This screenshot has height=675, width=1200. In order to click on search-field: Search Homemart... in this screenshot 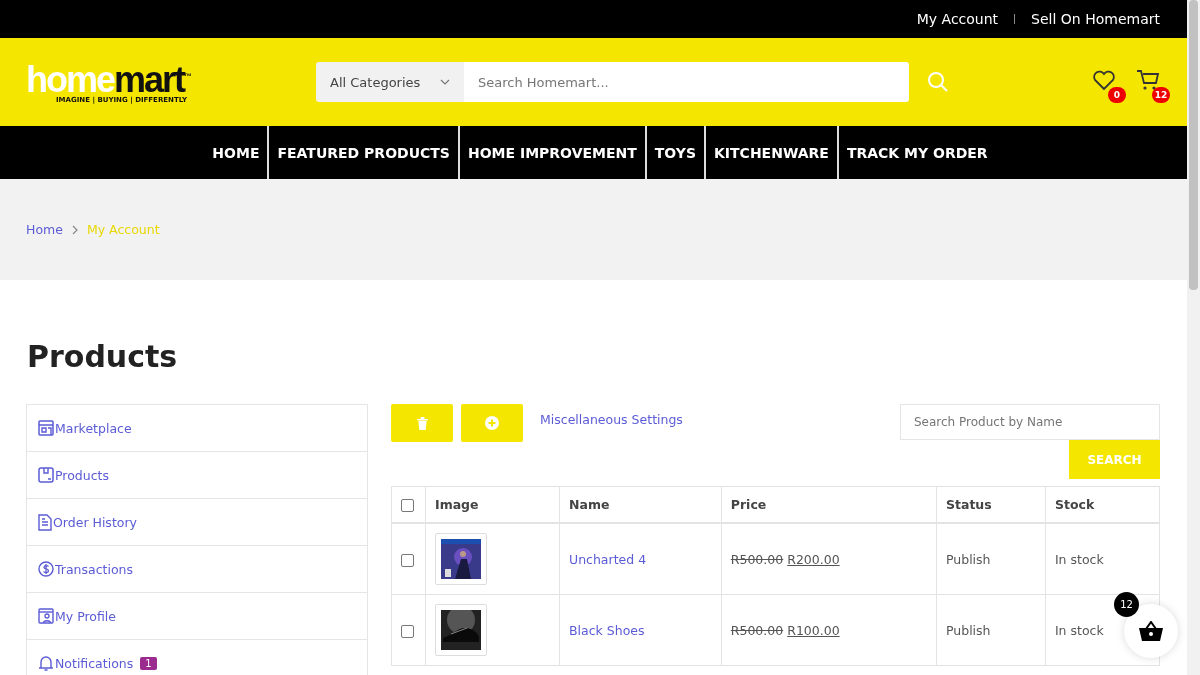, I will do `click(686, 82)`.